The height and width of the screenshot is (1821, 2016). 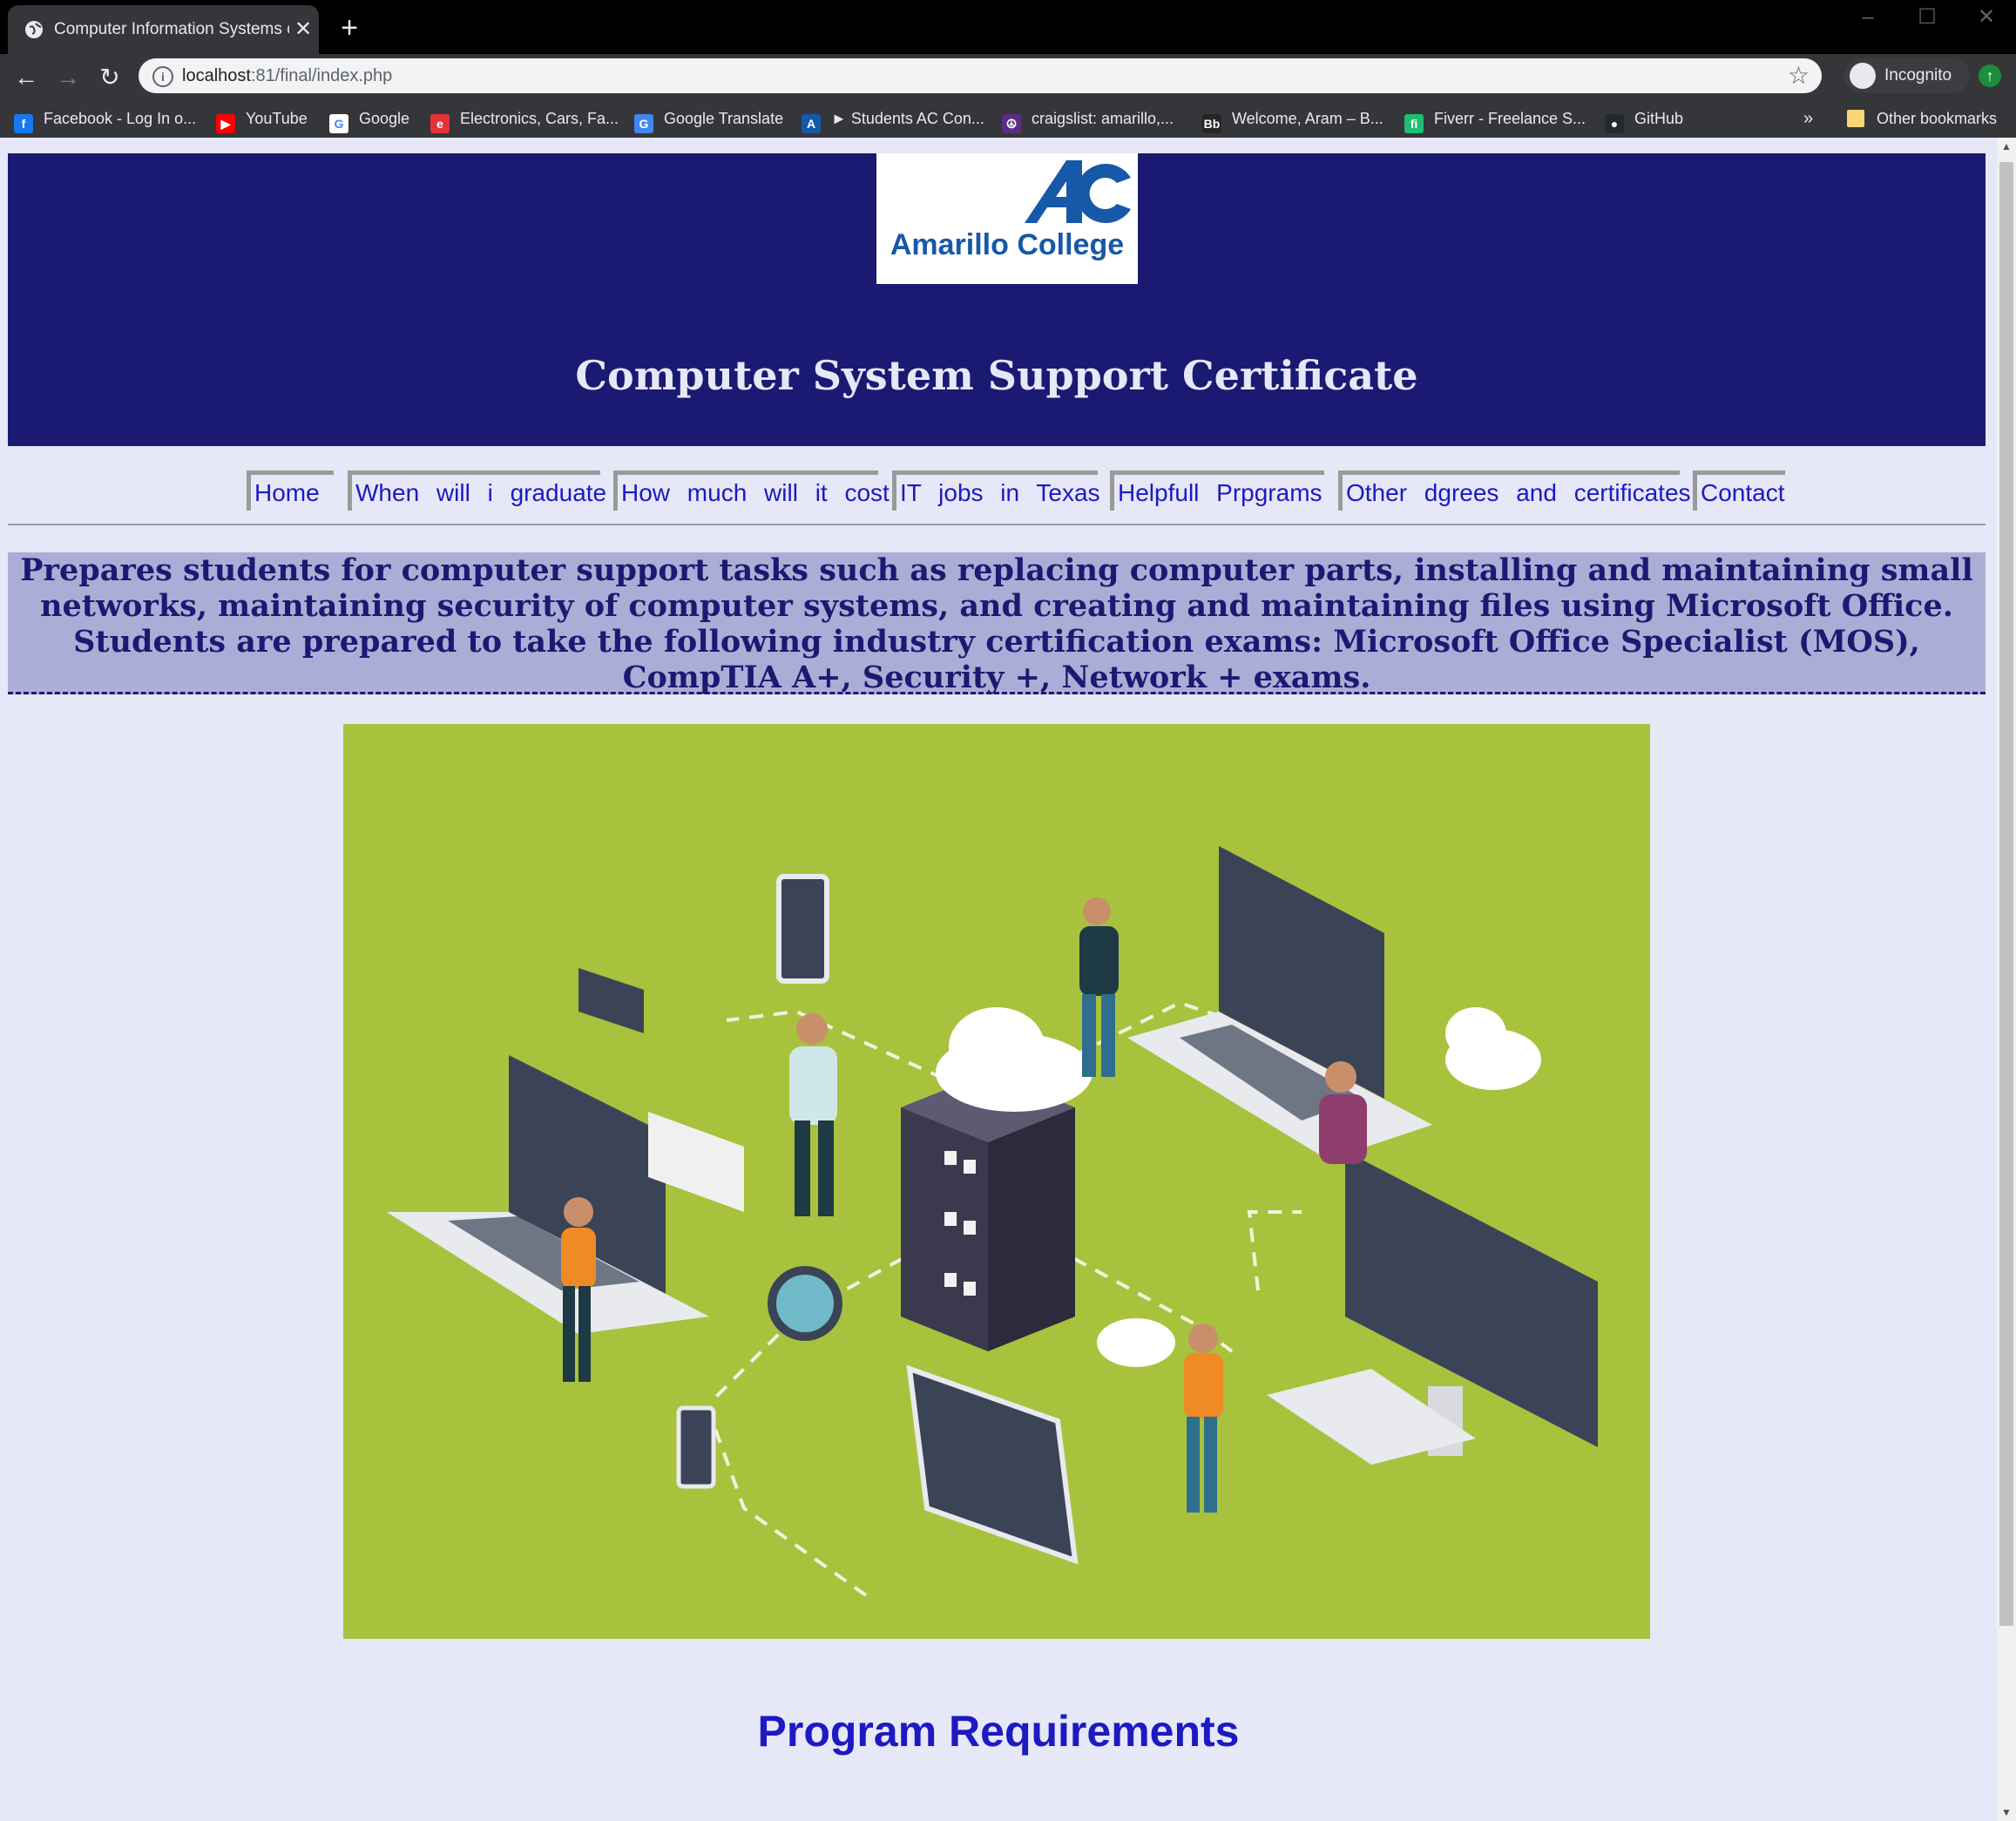 I want to click on update-icon: ↑, so click(x=1990, y=75).